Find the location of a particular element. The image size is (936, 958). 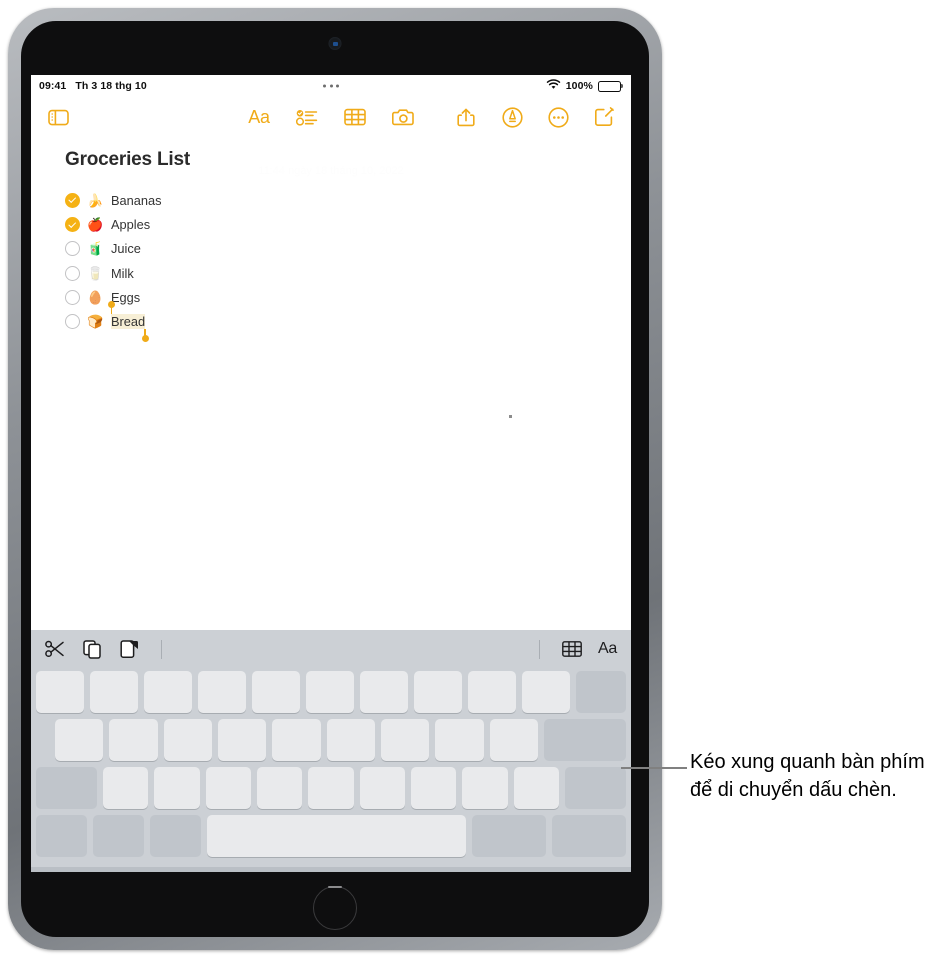

shortcut-bar-left-group is located at coordinates (92, 649).